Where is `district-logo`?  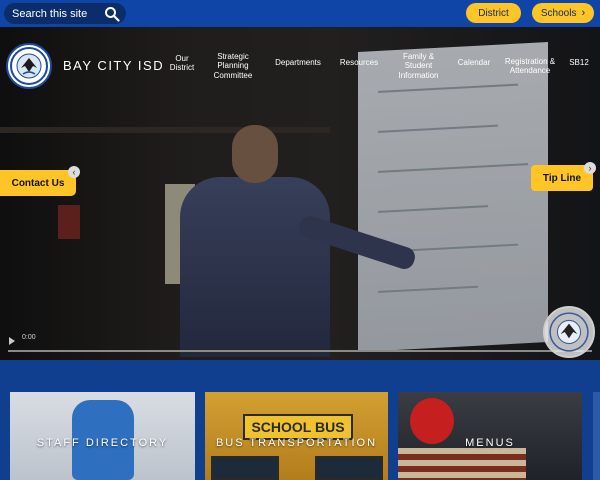 district-logo is located at coordinates (29, 66).